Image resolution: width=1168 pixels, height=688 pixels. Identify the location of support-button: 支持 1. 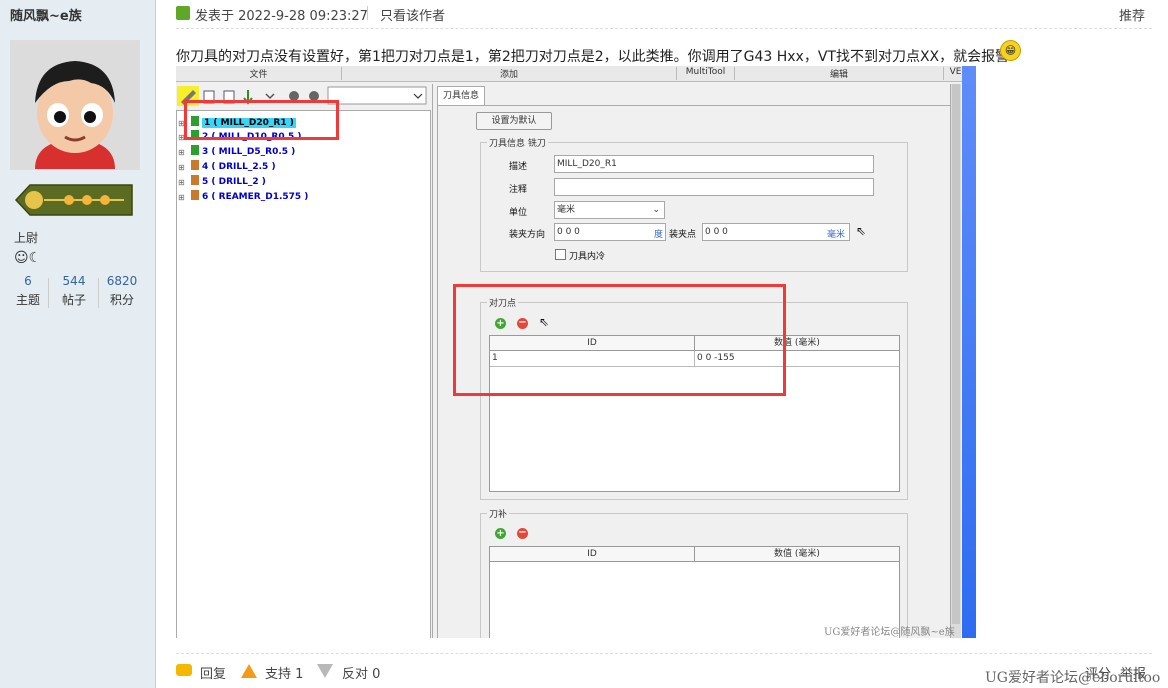
(284, 672).